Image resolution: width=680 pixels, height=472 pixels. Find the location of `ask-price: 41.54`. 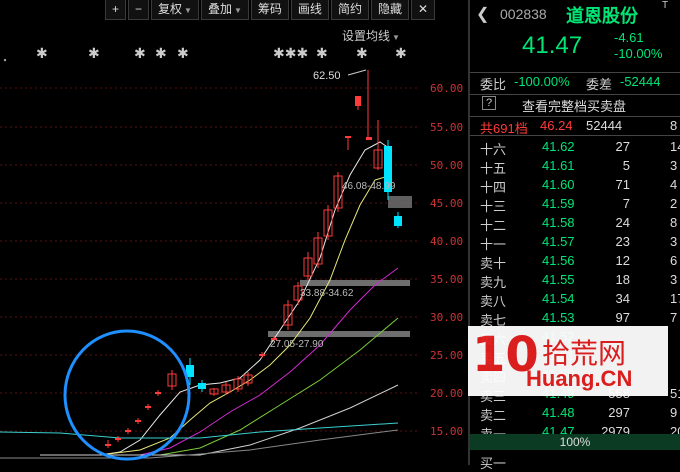

ask-price: 41.54 is located at coordinates (558, 298).